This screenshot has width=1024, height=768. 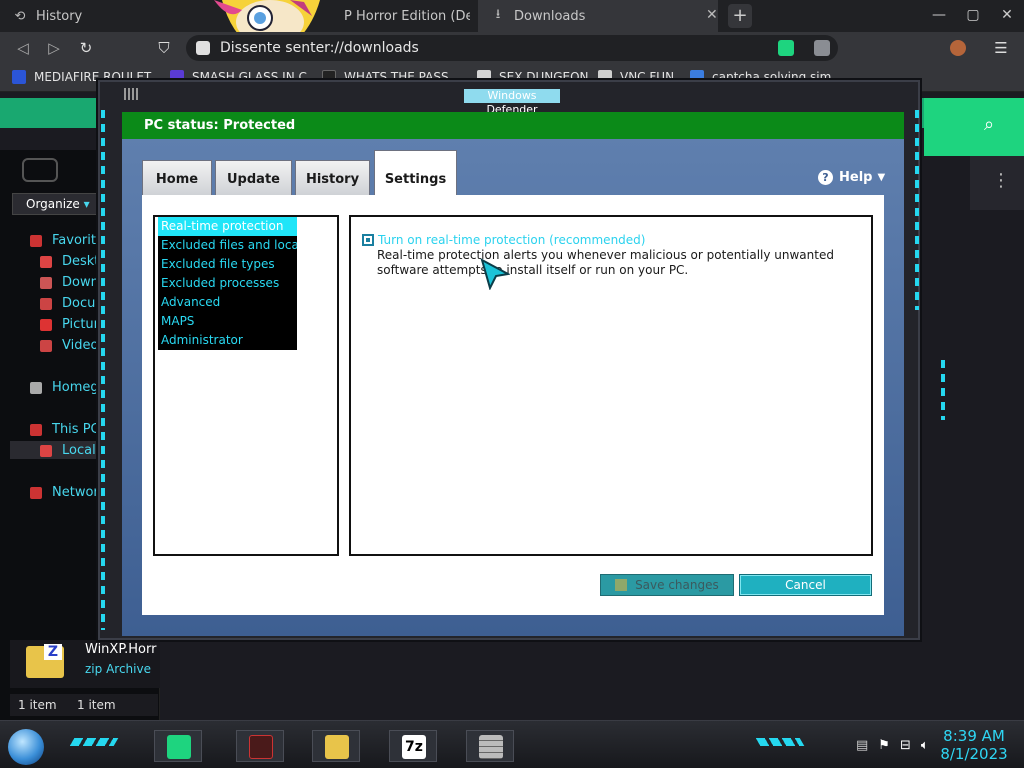 I want to click on explorer-status-bar: 1 item 1 item selected, so click(x=84, y=714).